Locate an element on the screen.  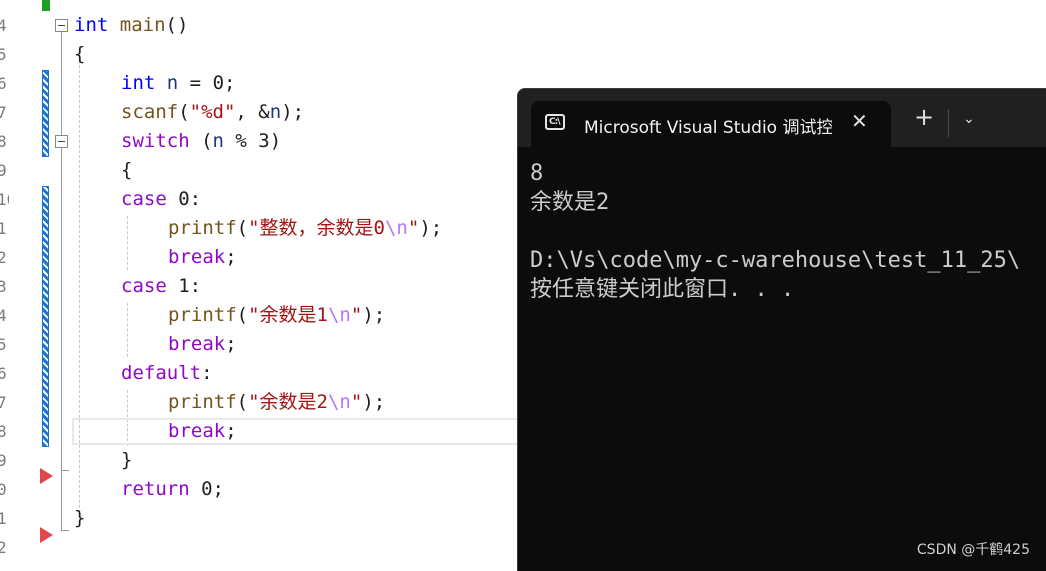
code-line: printf("整数，余数是0\n"); is located at coordinates (258, 228).